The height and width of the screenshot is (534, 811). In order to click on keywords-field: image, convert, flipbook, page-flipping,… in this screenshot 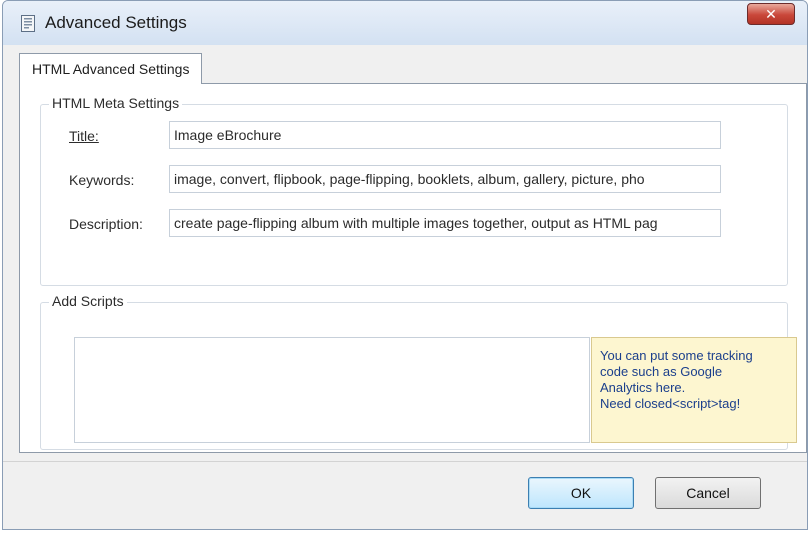, I will do `click(445, 179)`.